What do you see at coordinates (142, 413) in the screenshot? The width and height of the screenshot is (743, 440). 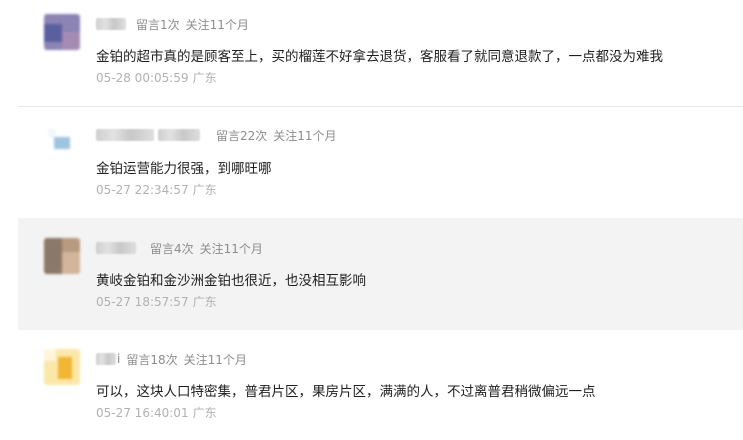 I see `comment-date: 05-27 16:40:01` at bounding box center [142, 413].